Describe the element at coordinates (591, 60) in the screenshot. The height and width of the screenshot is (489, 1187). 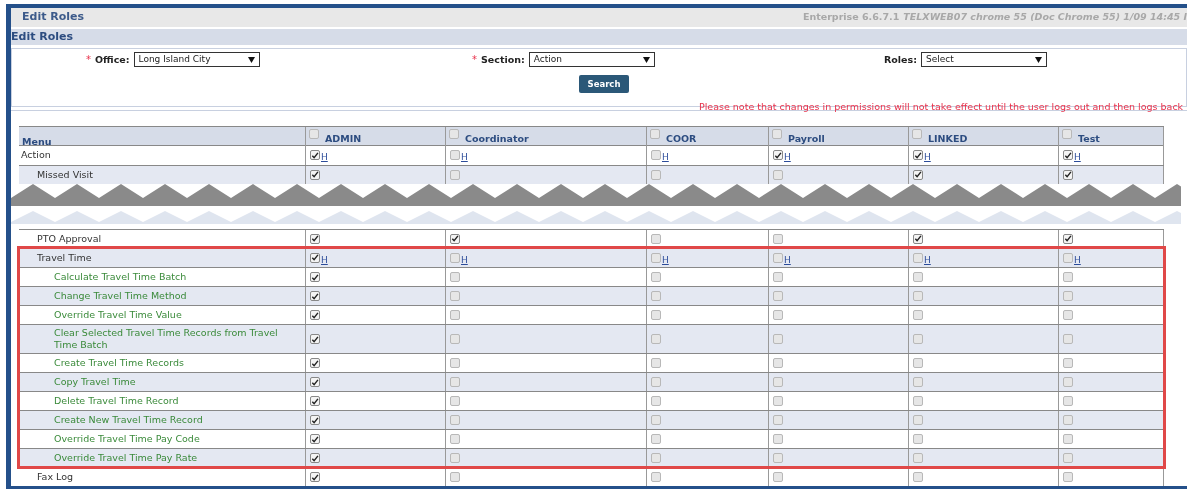
I see `filter-dropdown: Action` at that location.